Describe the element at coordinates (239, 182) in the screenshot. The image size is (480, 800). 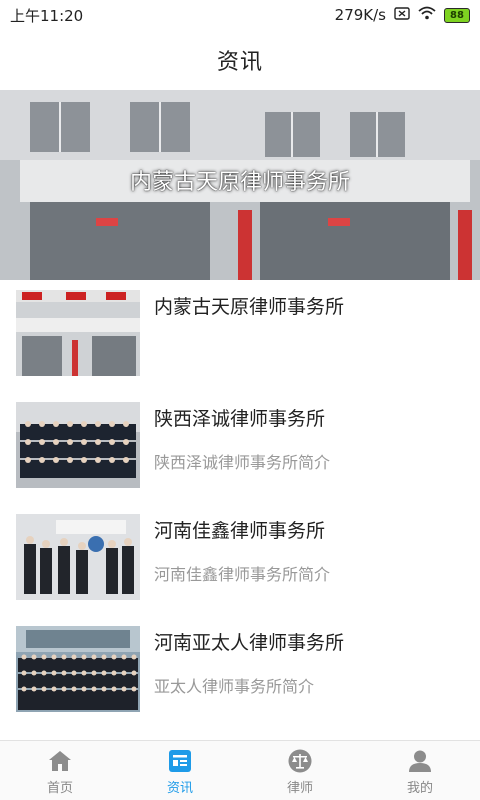
I see `banner-caption: 内蒙古天原律师事务所` at that location.